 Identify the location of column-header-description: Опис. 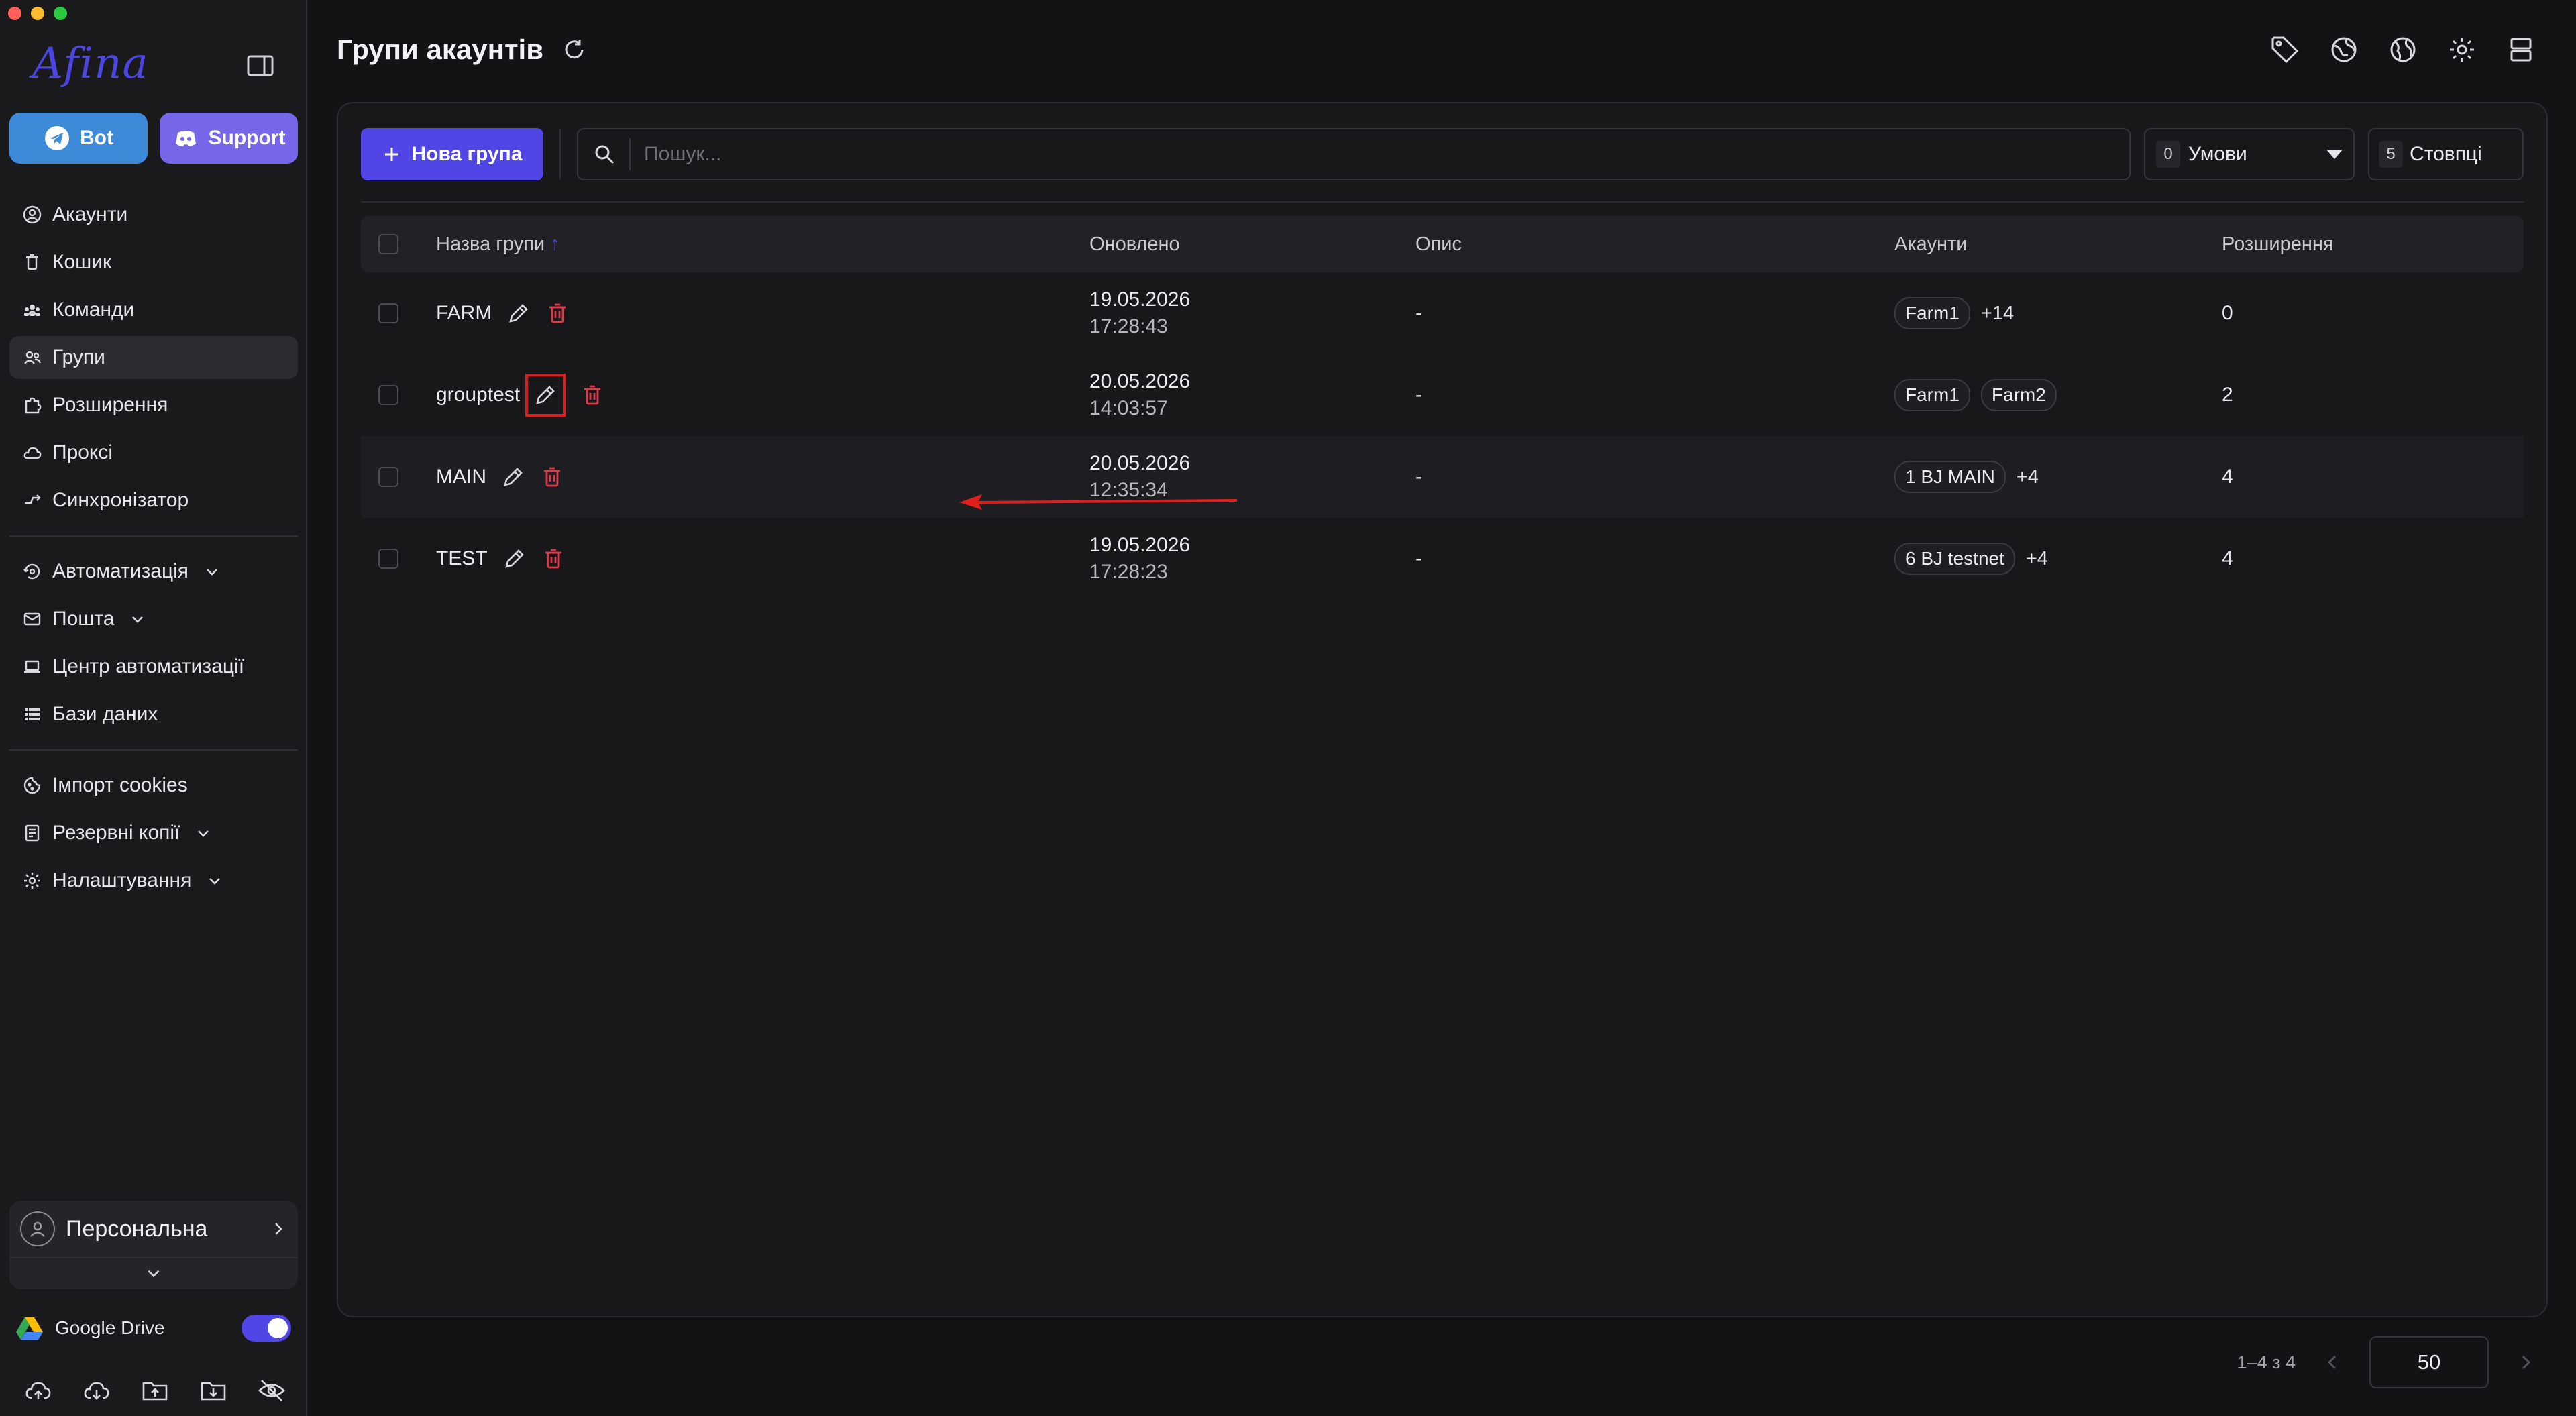
(1438, 244).